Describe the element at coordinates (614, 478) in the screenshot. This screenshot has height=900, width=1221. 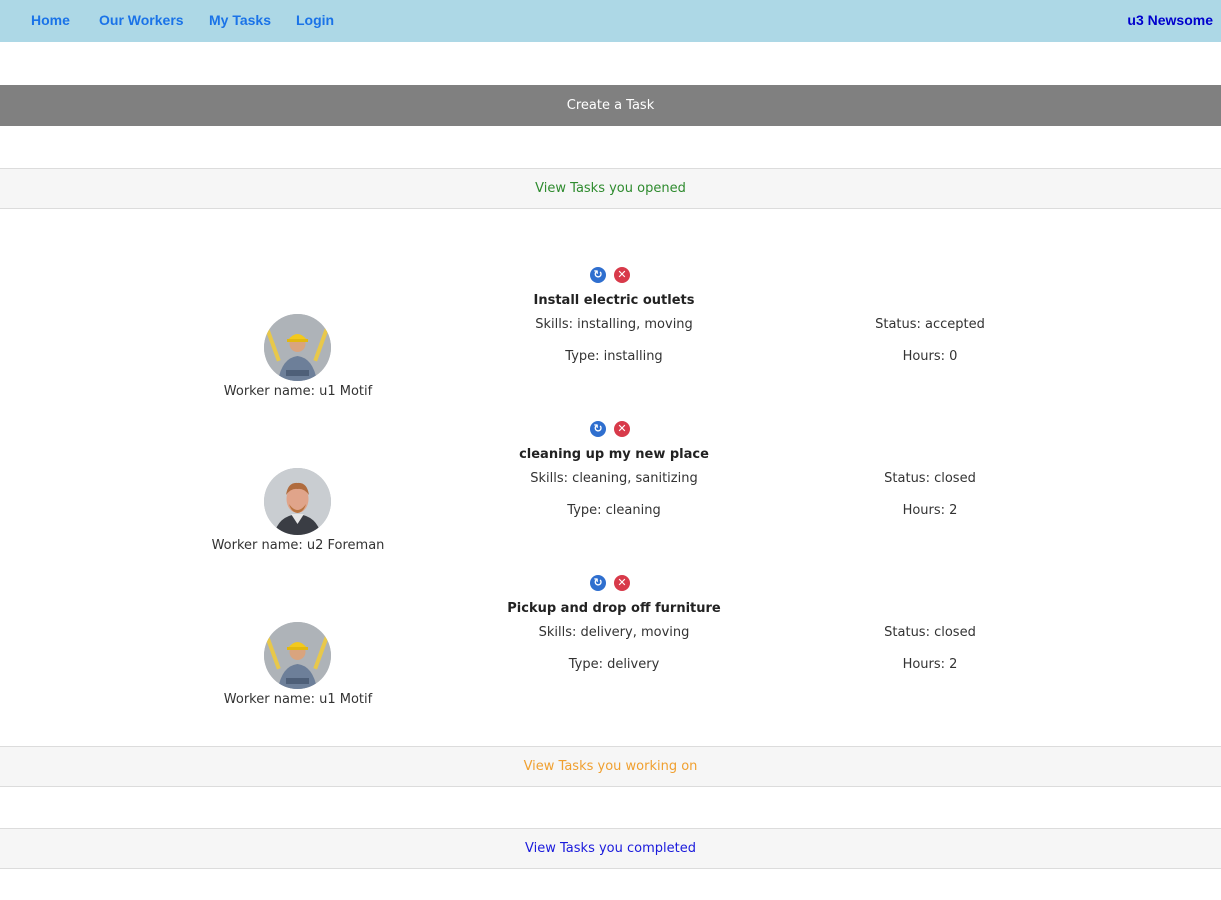
I see `task-skills: Skills: cleaning, sanitizing` at that location.